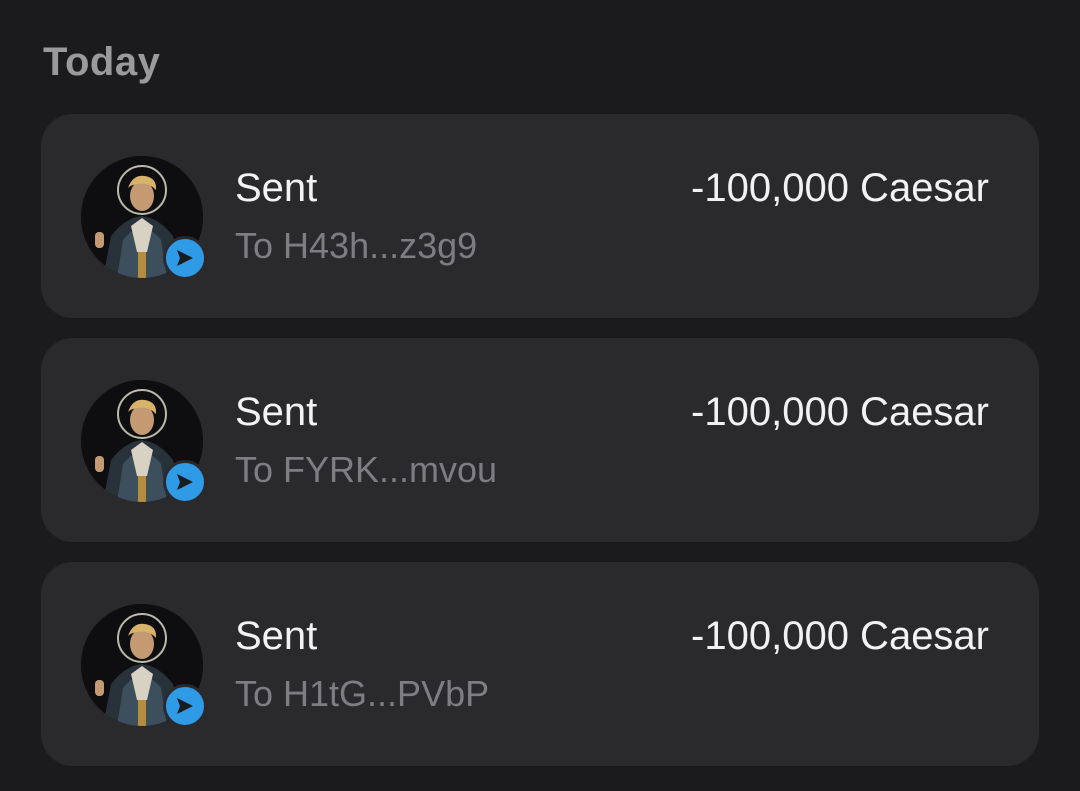 The image size is (1080, 791). What do you see at coordinates (102, 62) in the screenshot?
I see `section-title-today: Today` at bounding box center [102, 62].